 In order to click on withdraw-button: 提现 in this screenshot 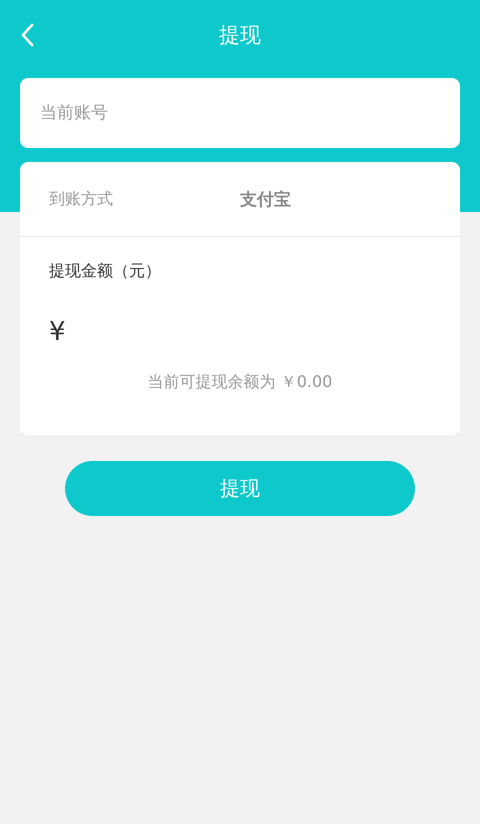, I will do `click(240, 488)`.